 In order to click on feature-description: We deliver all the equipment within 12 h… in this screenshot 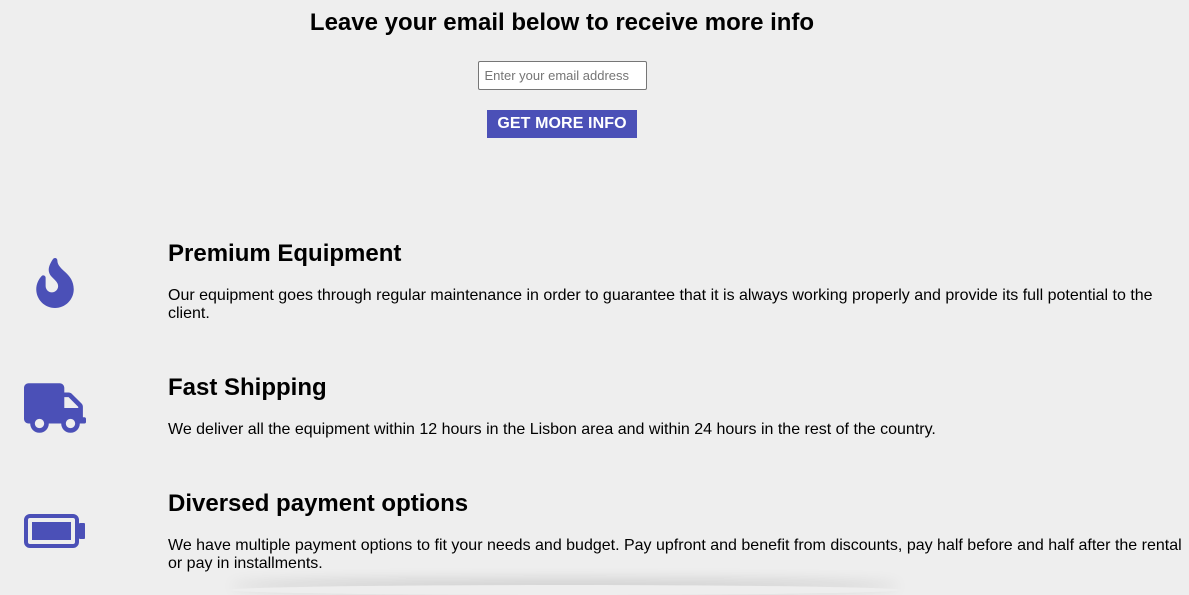, I will do `click(552, 429)`.